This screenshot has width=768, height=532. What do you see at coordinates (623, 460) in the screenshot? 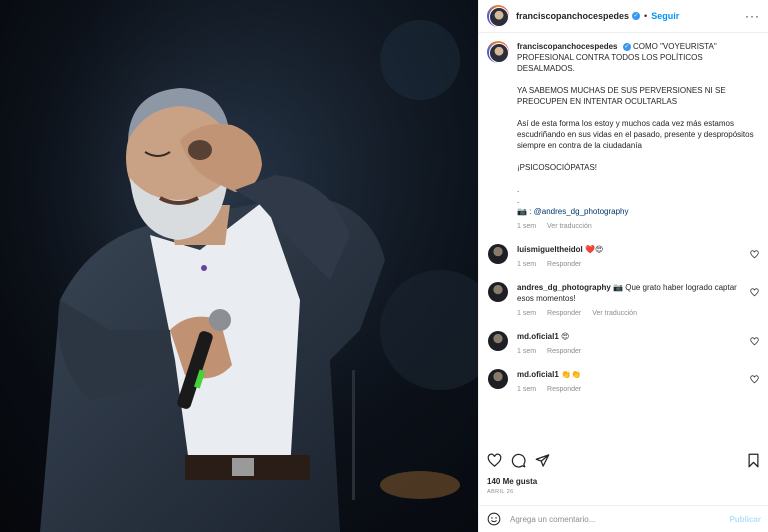
I see `post-action-bar` at bounding box center [623, 460].